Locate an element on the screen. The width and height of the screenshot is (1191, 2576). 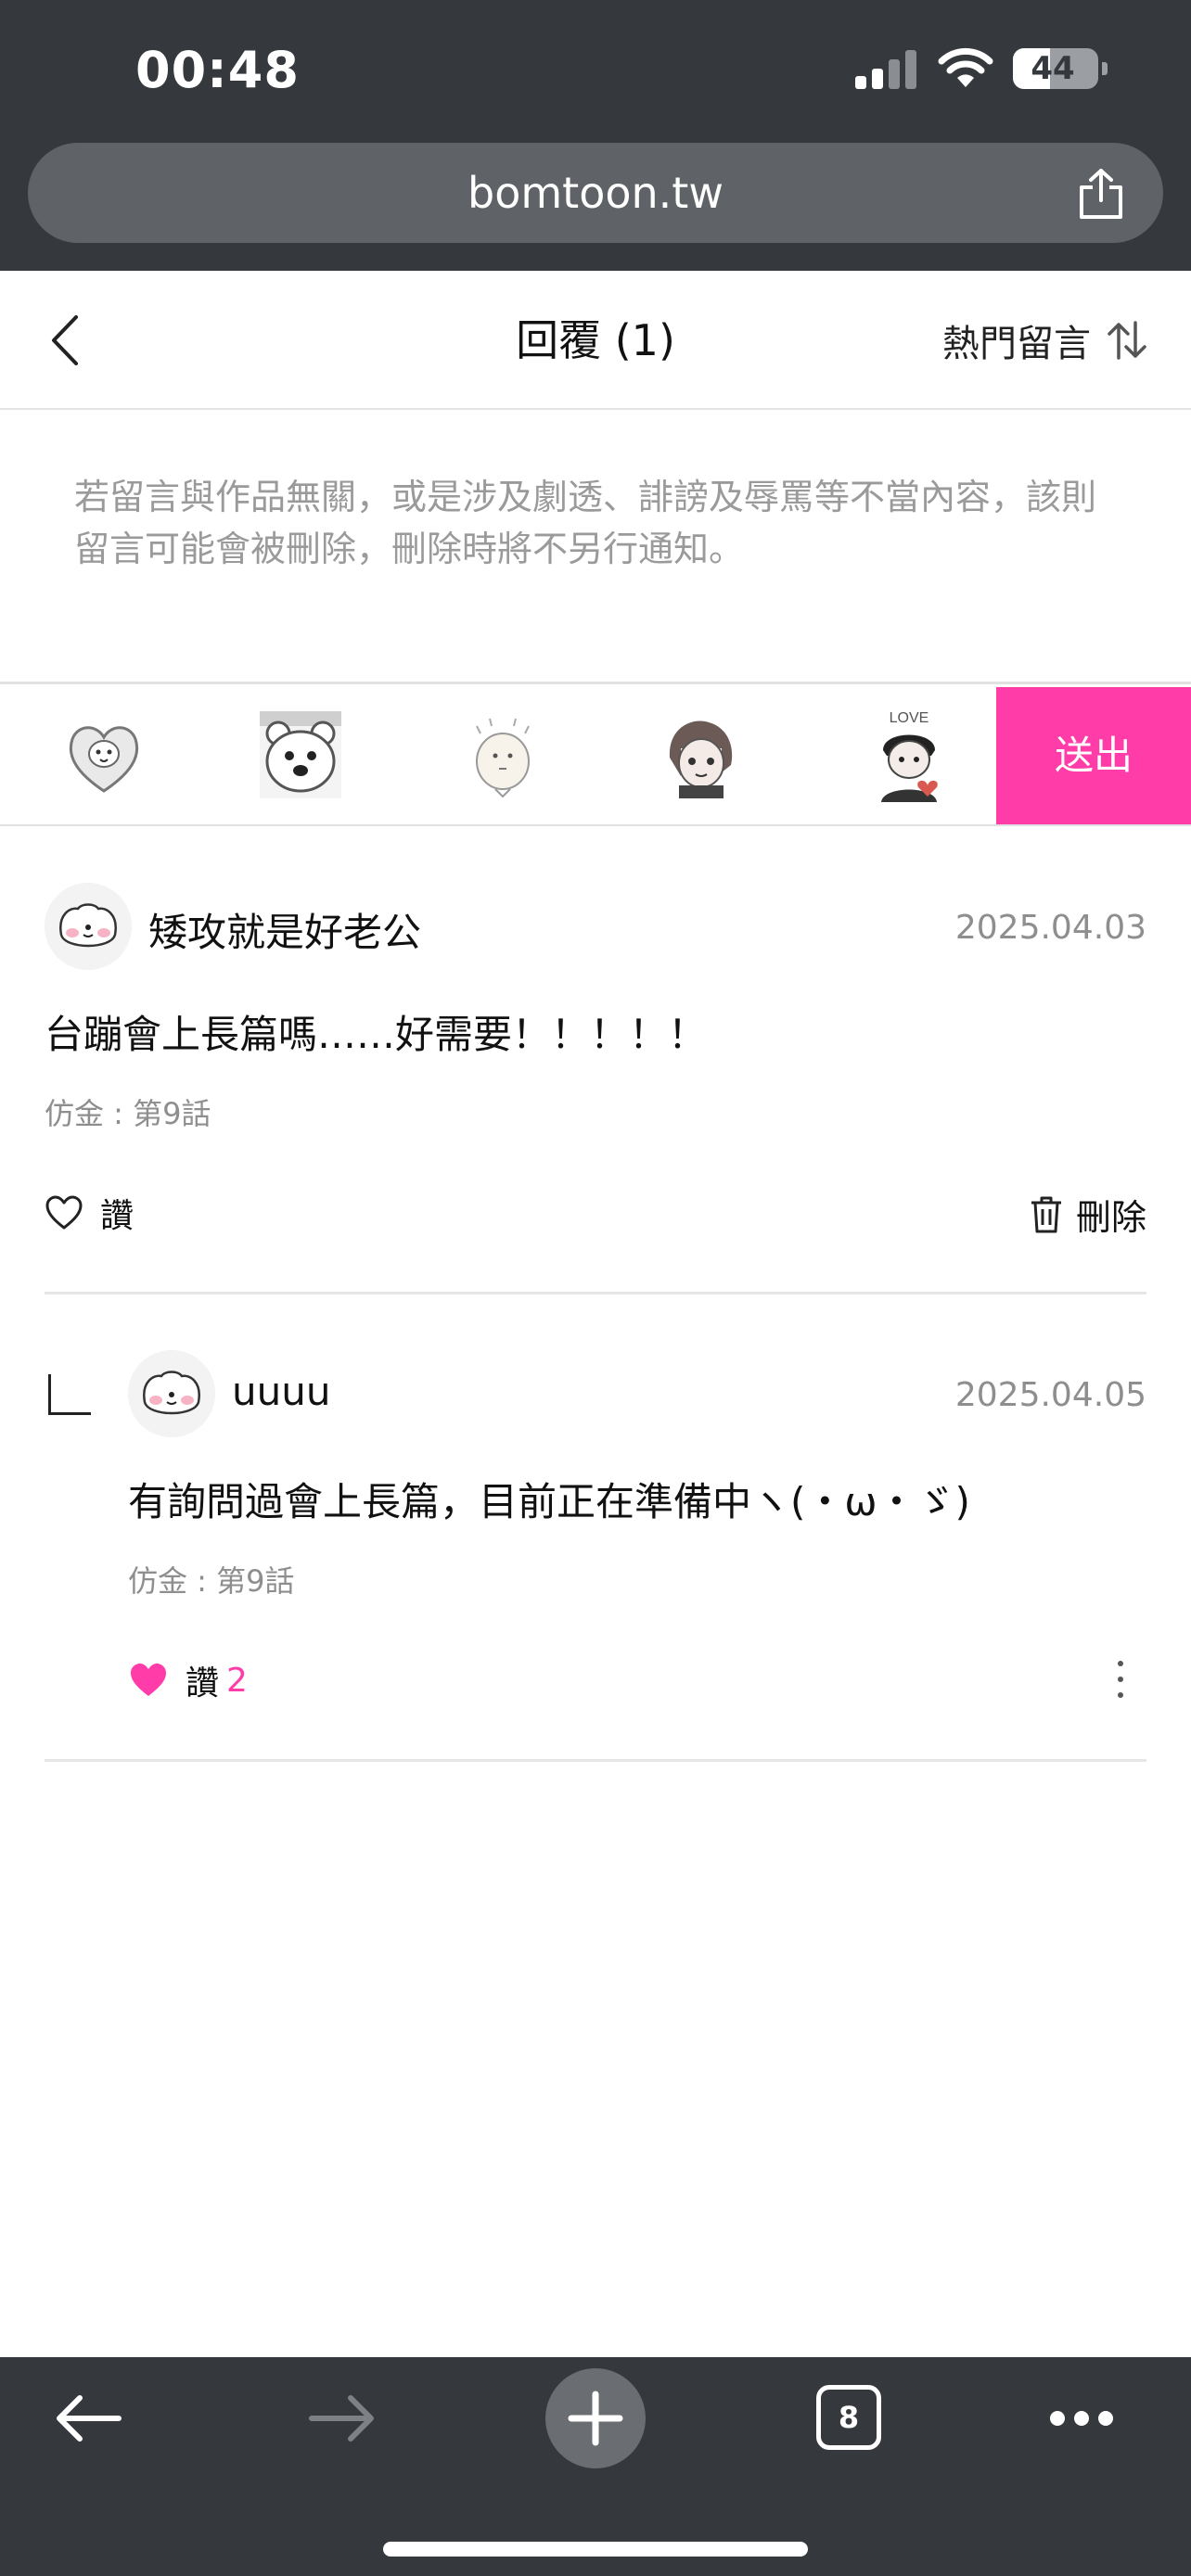
back-arrow-icon is located at coordinates (88, 2418).